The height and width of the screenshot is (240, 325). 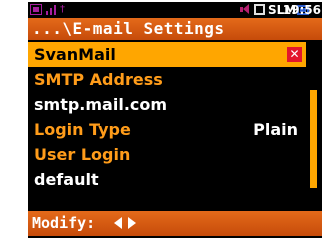 What do you see at coordinates (301, 10) in the screenshot?
I see `clock-time: 19:56` at bounding box center [301, 10].